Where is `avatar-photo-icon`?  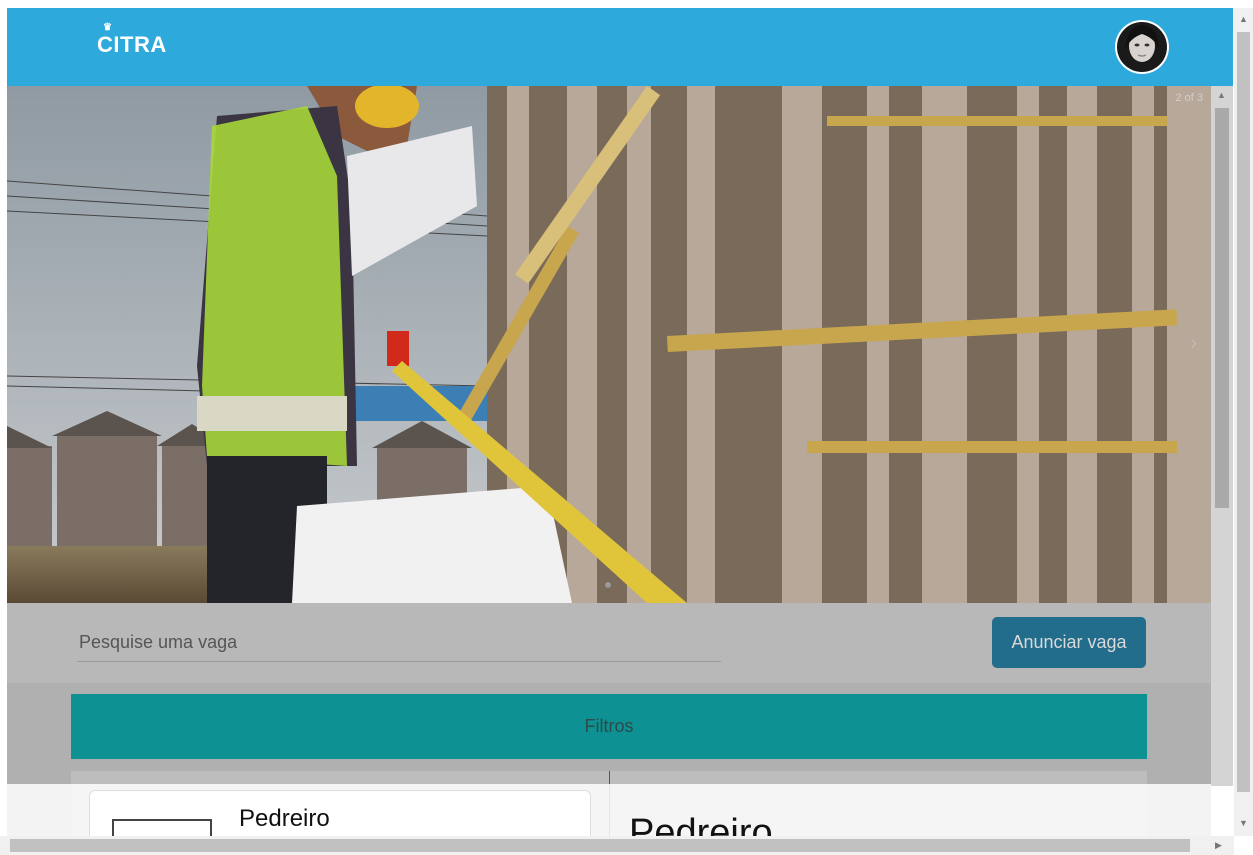
avatar-photo-icon is located at coordinates (1142, 47).